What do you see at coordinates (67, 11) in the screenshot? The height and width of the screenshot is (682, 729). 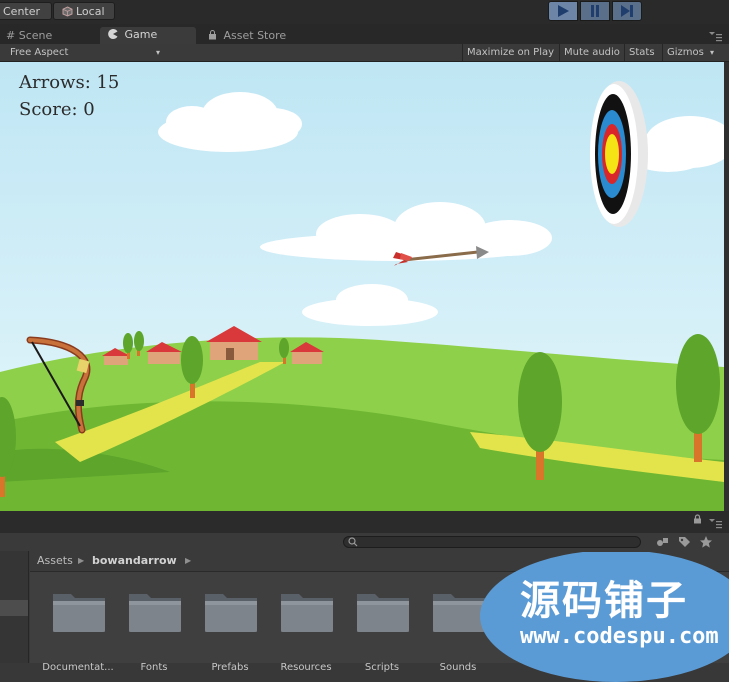 I see `cube-icon` at bounding box center [67, 11].